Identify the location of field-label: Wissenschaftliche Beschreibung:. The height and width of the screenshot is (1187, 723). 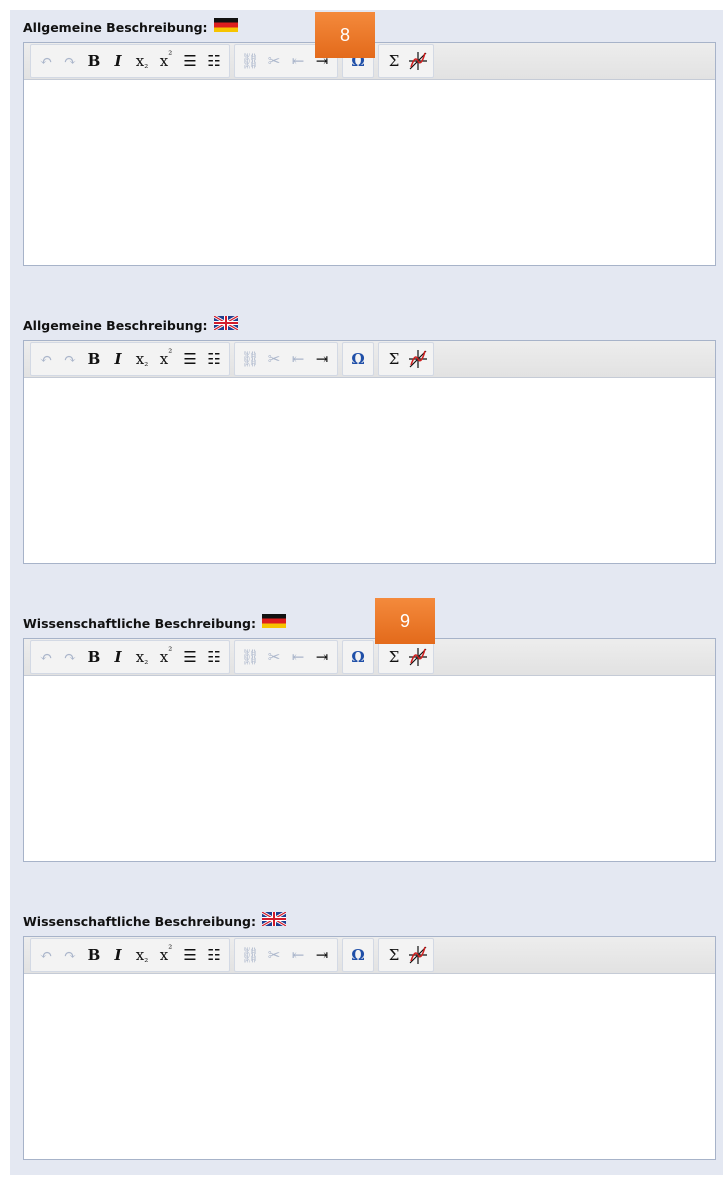
(155, 921).